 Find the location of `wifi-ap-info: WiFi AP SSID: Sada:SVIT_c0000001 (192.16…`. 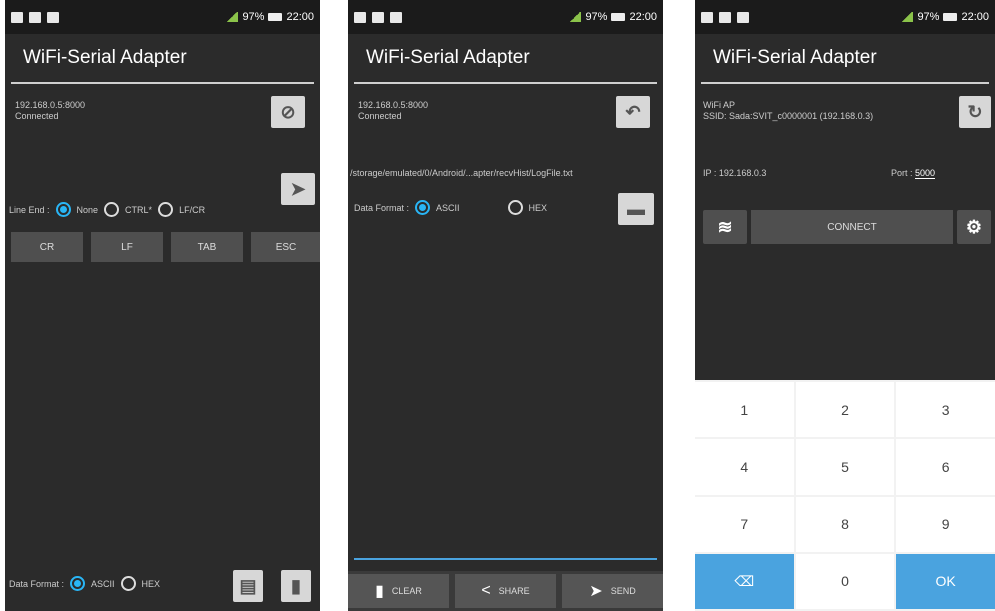

wifi-ap-info: WiFi AP SSID: Sada:SVIT_c0000001 (192.16… is located at coordinates (788, 111).